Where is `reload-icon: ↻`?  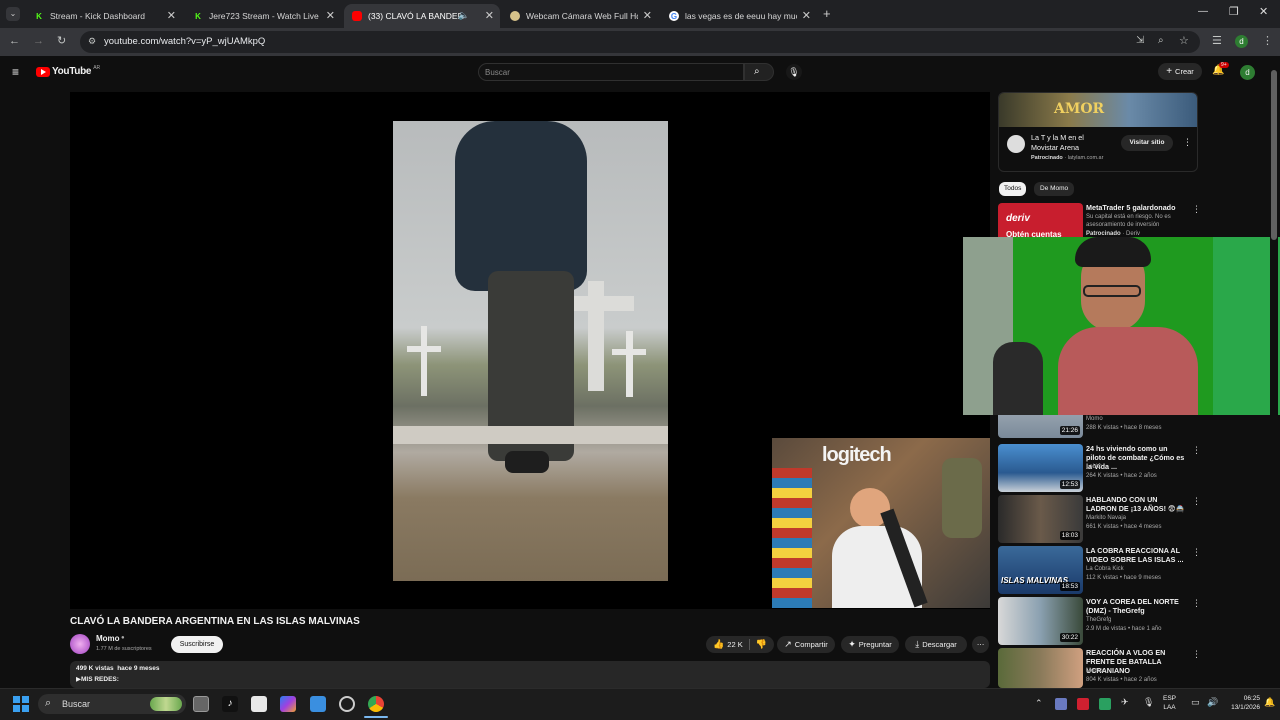
reload-icon: ↻ is located at coordinates (61, 40).